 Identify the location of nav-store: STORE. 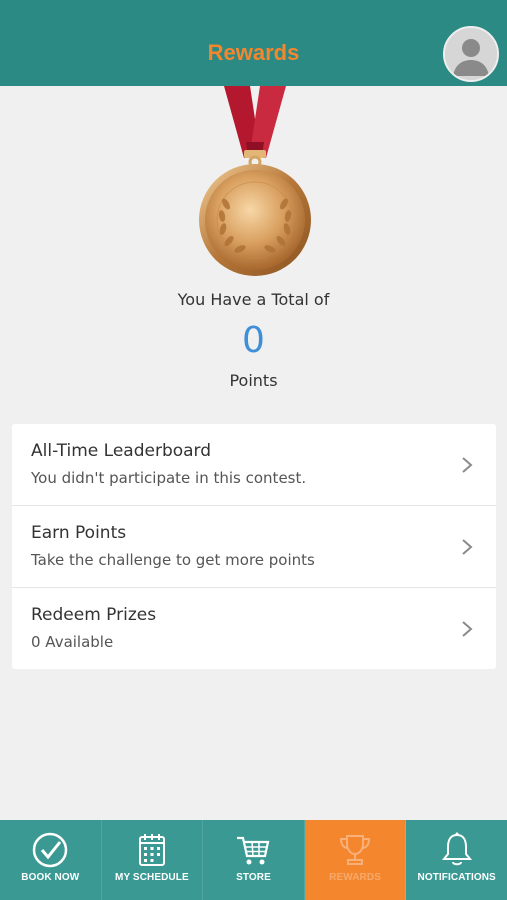
(254, 860).